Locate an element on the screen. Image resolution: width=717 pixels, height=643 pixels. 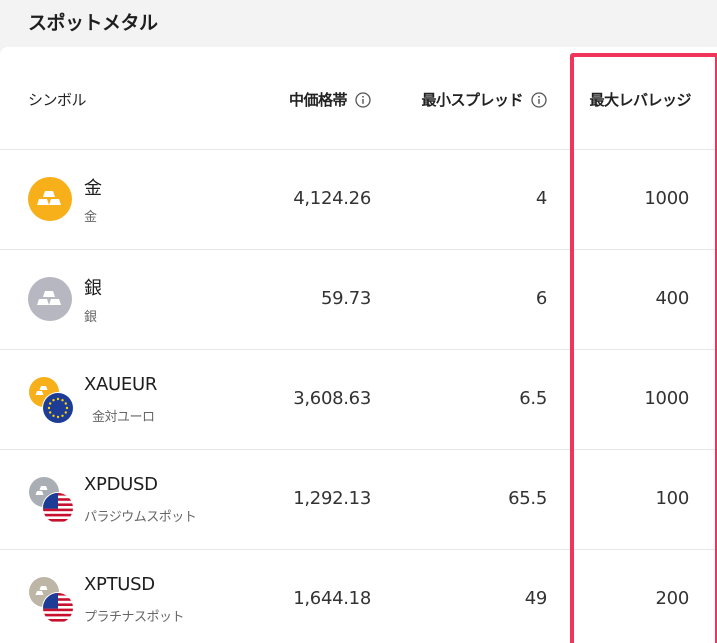
mid-price-value: 3,608.63 is located at coordinates (332, 398).